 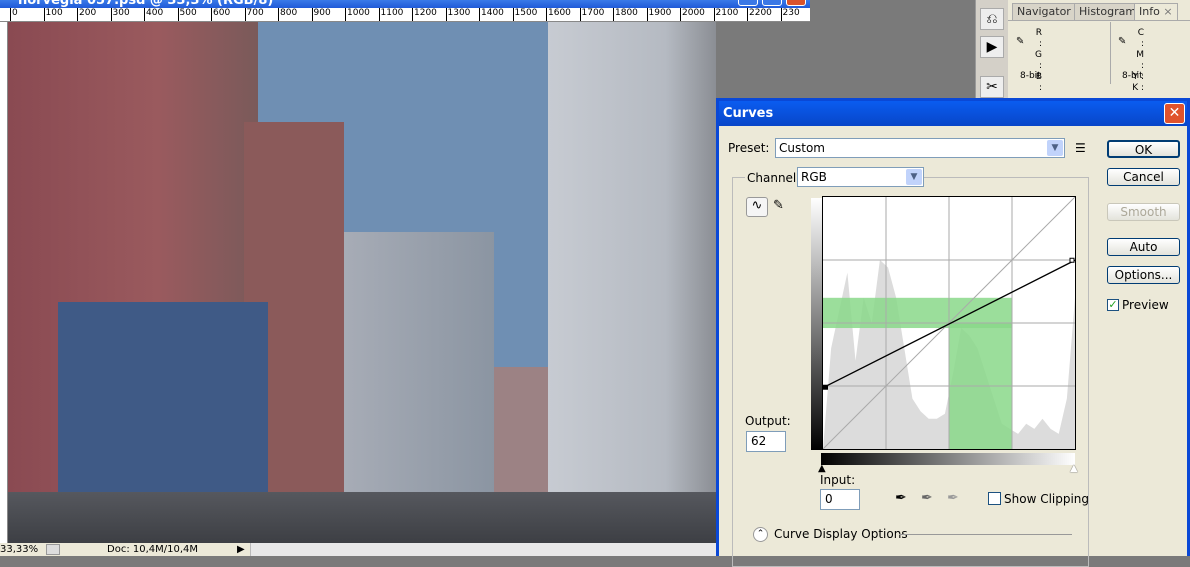 What do you see at coordinates (1038, 60) in the screenshot?
I see `rgb-readout: R :G :B :` at bounding box center [1038, 60].